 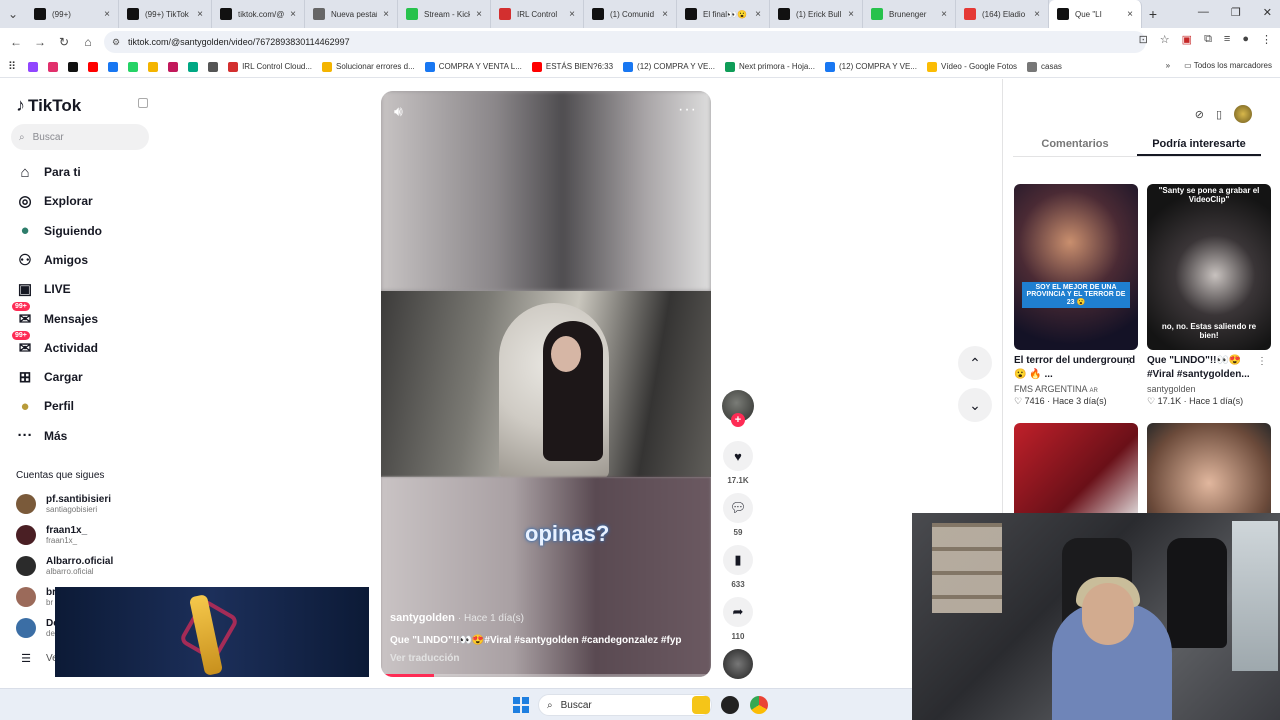 I want to click on sidebar-item-cargar: ⊞ Cargar, so click(x=49, y=377).